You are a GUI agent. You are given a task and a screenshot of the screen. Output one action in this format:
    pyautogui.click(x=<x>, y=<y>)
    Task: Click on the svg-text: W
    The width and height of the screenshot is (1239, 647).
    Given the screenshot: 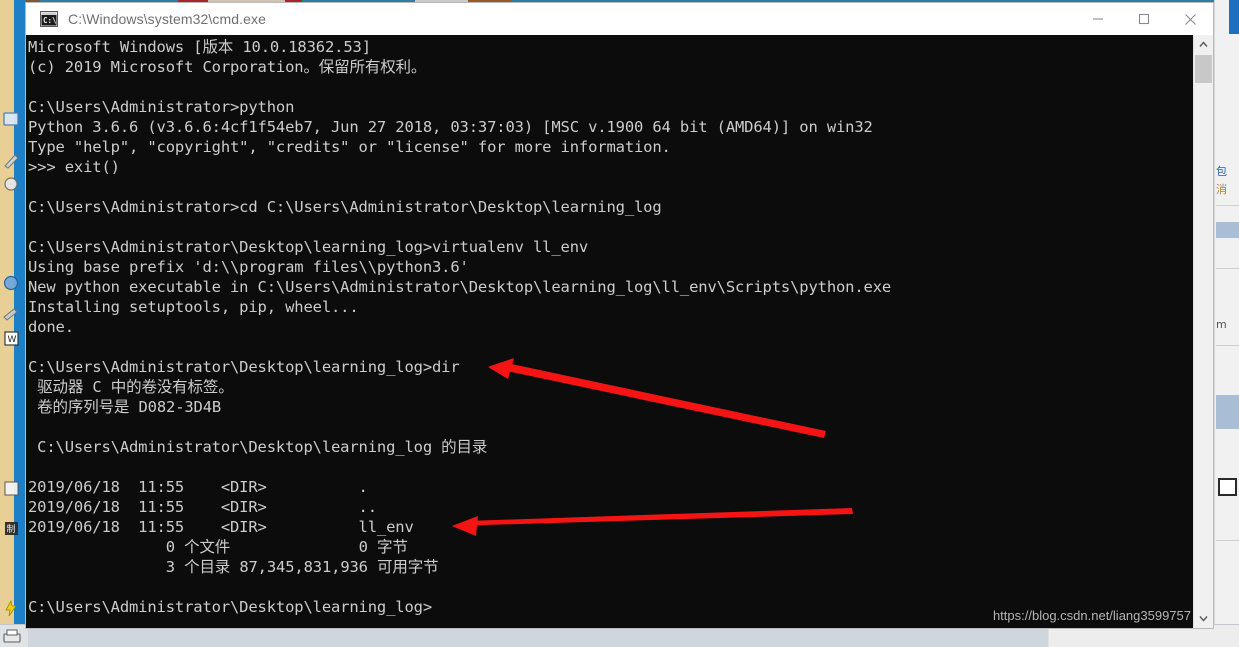 What is the action you would take?
    pyautogui.click(x=12, y=340)
    